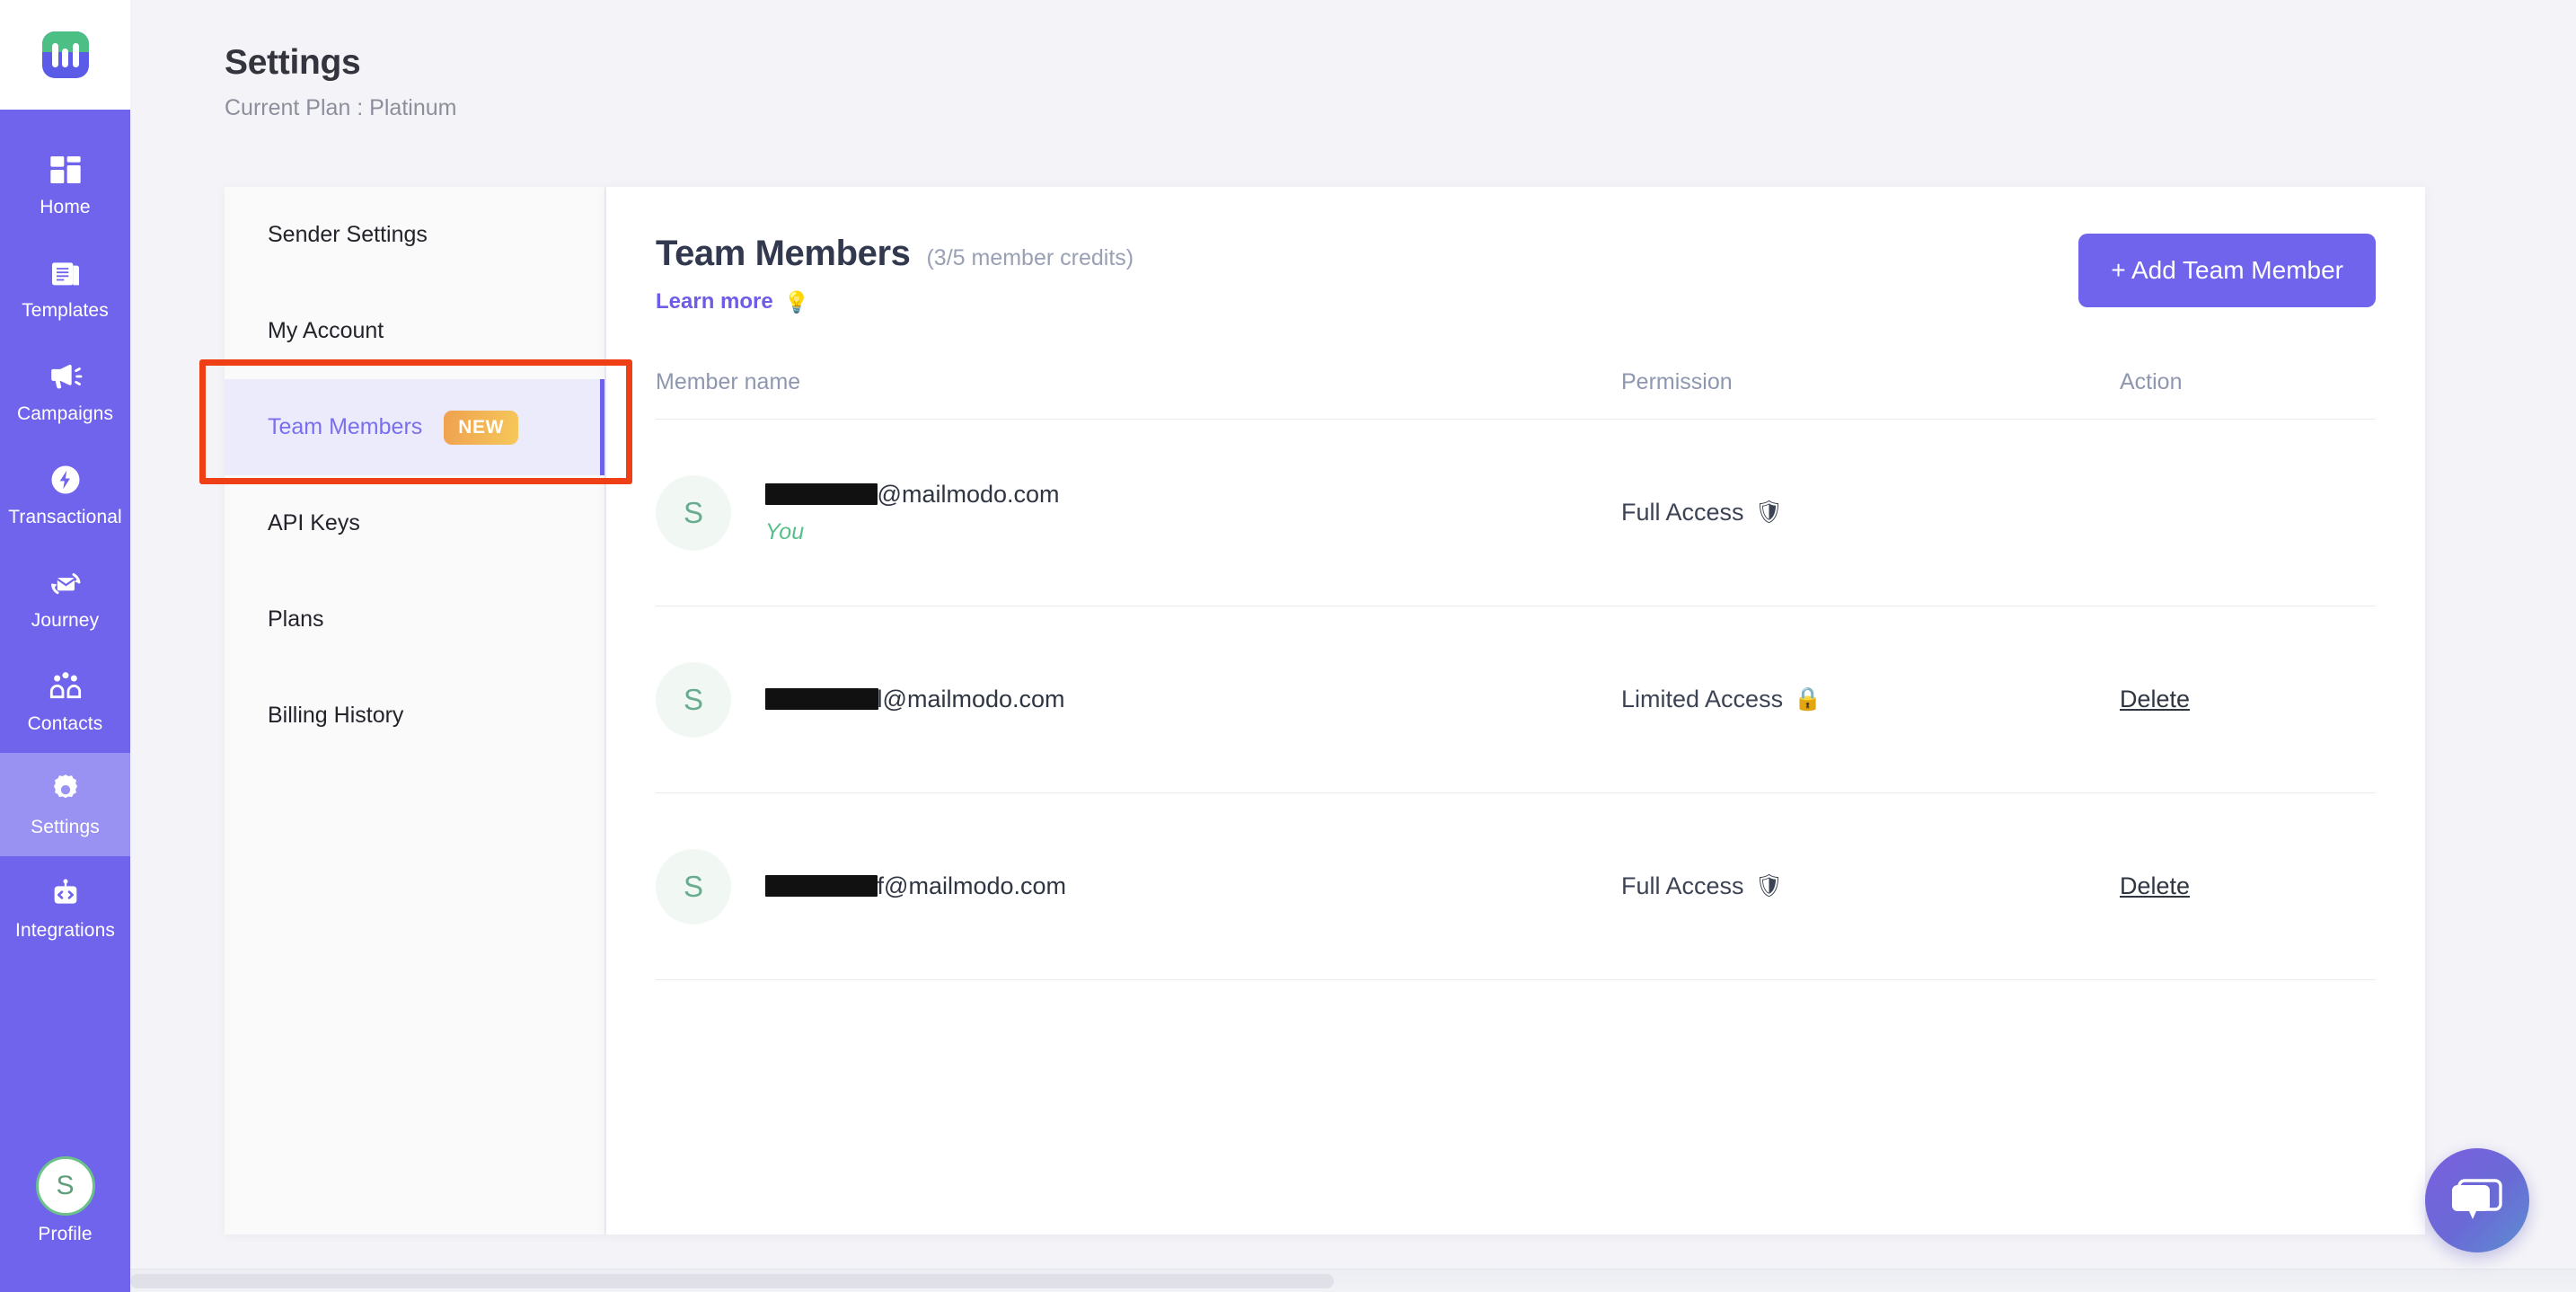 This screenshot has height=1292, width=2576. What do you see at coordinates (314, 522) in the screenshot?
I see `subnav-item-label: API Keys` at bounding box center [314, 522].